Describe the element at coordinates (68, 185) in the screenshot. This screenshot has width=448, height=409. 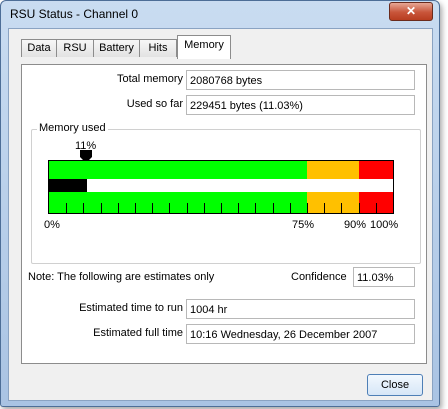
I see `bar-used-fill` at that location.